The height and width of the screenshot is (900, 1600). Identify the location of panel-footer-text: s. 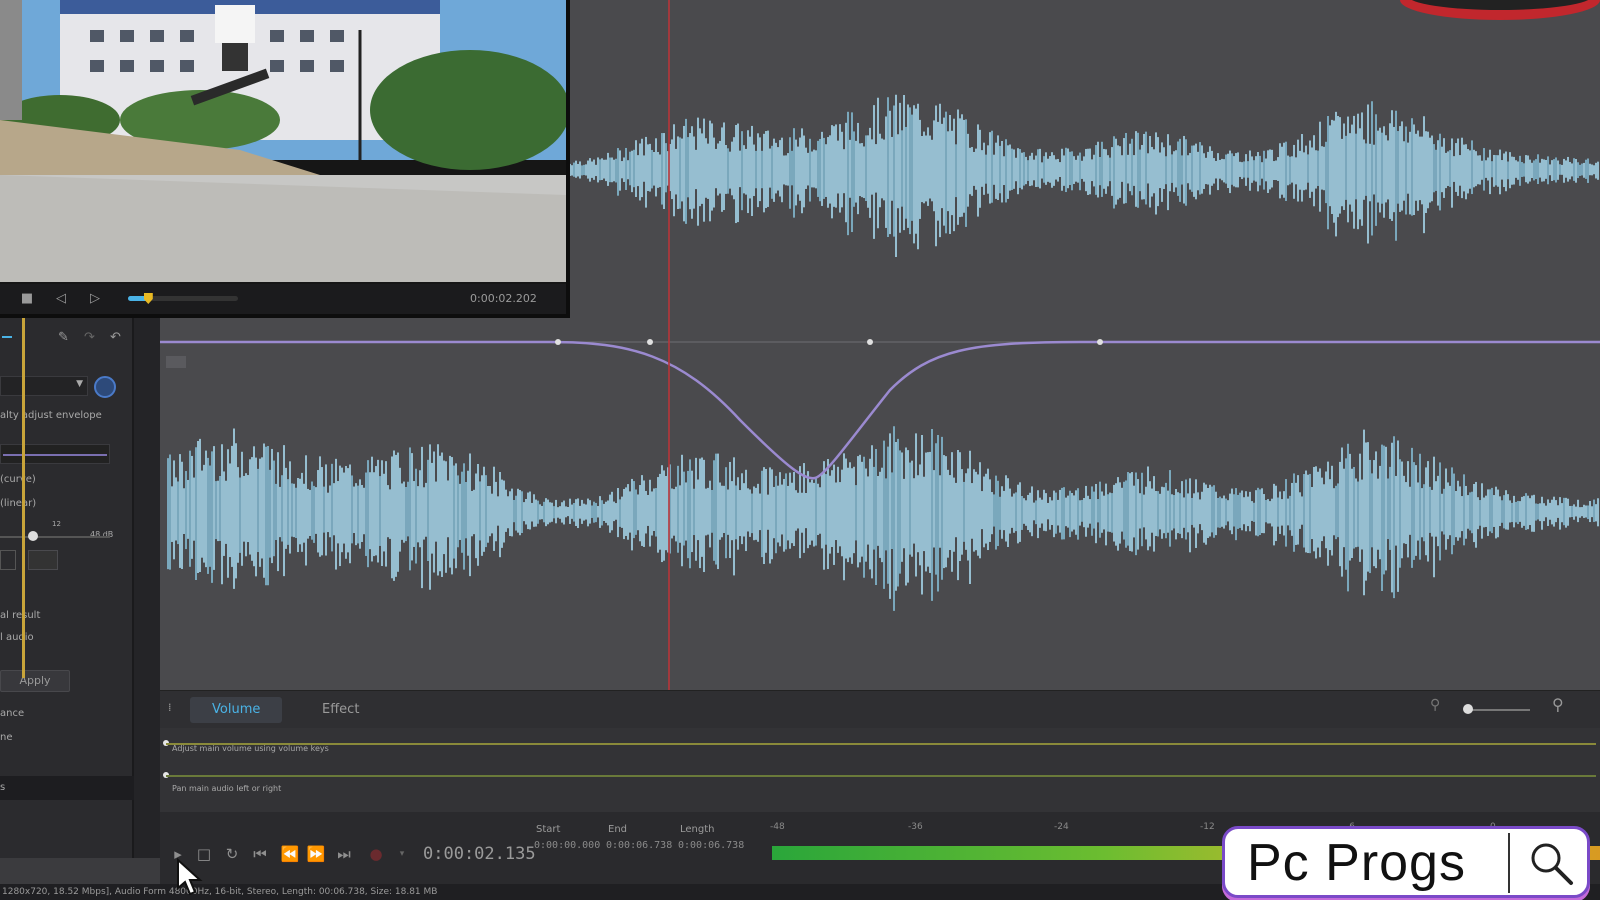
(3, 787).